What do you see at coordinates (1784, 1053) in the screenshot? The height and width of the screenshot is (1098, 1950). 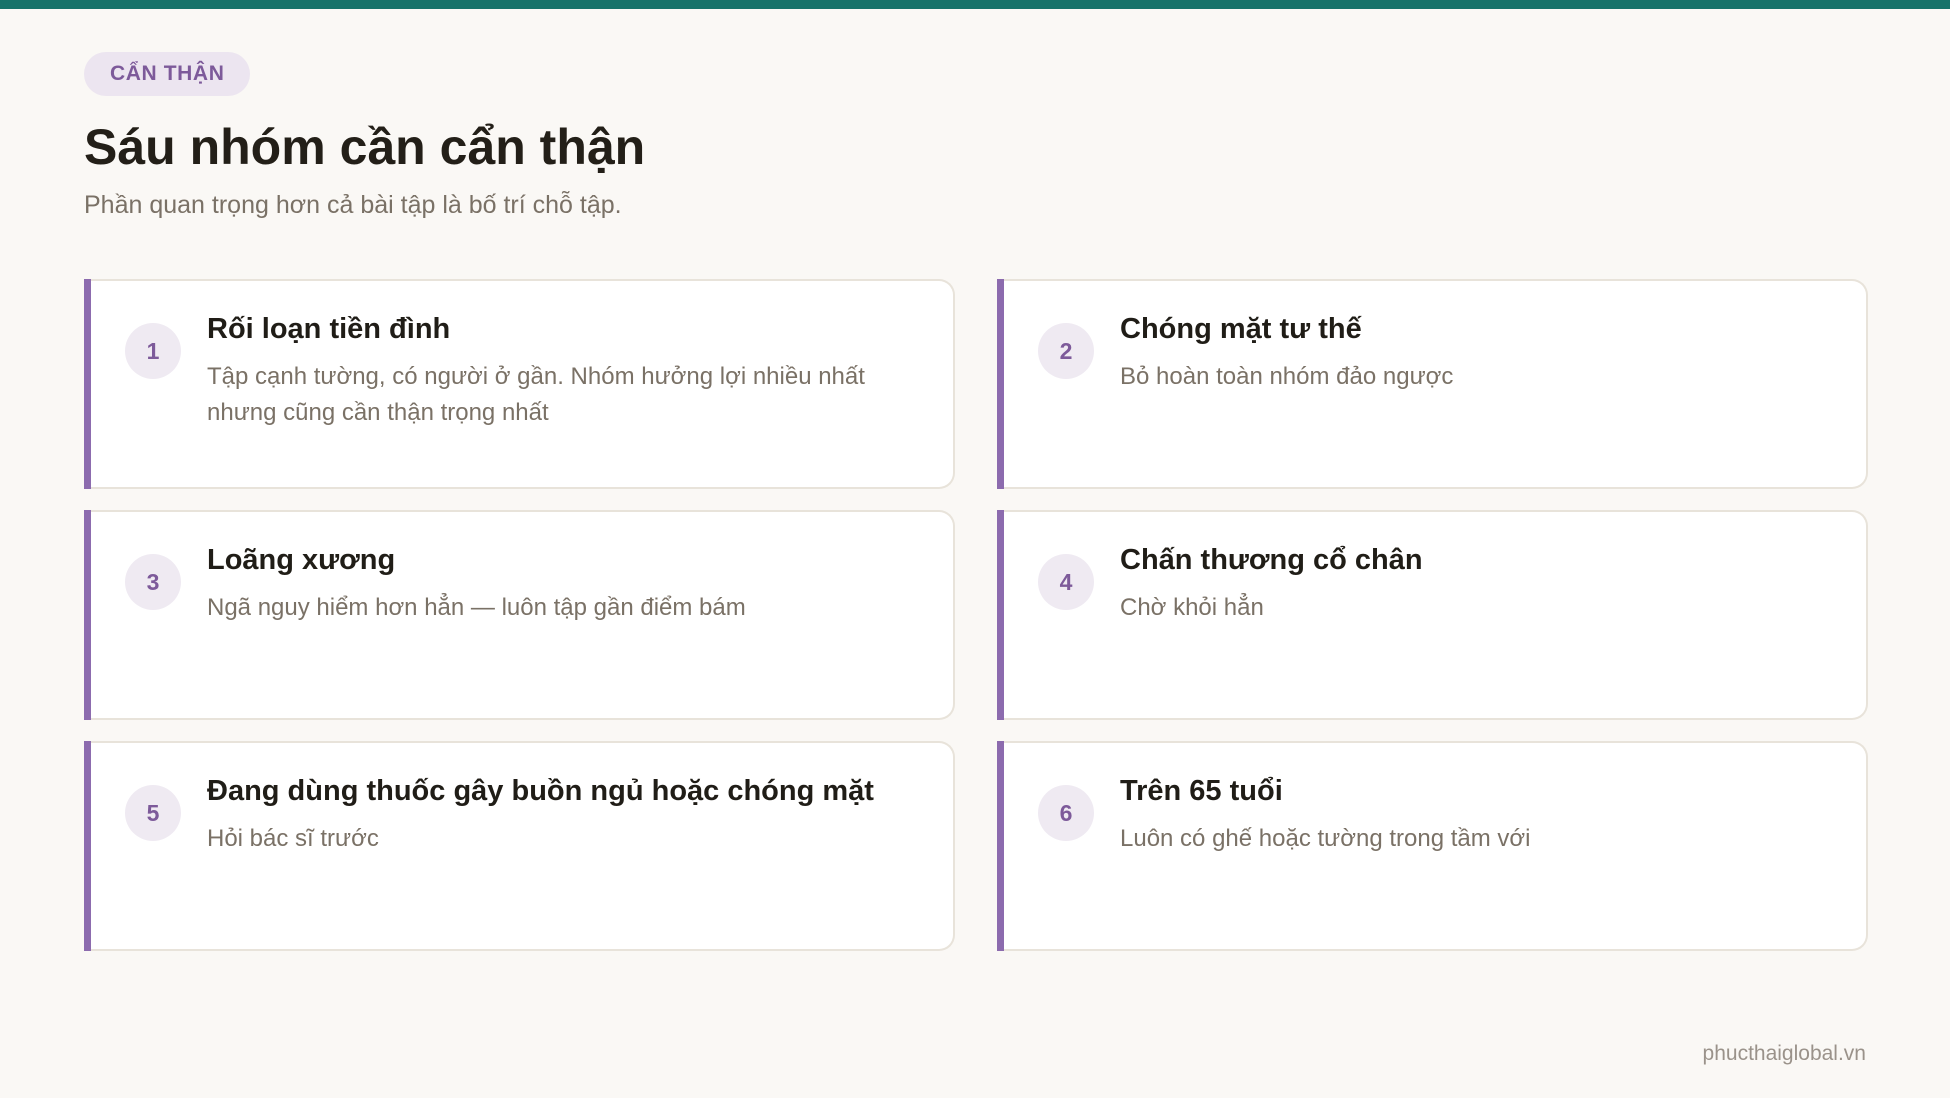 I see `footer-website: phucthaiglobal.vn` at bounding box center [1784, 1053].